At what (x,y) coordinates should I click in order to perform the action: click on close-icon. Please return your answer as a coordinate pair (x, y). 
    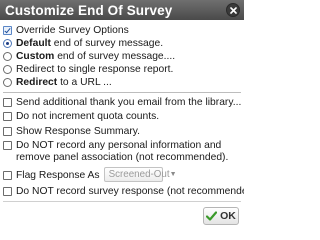
    Looking at the image, I should click on (233, 10).